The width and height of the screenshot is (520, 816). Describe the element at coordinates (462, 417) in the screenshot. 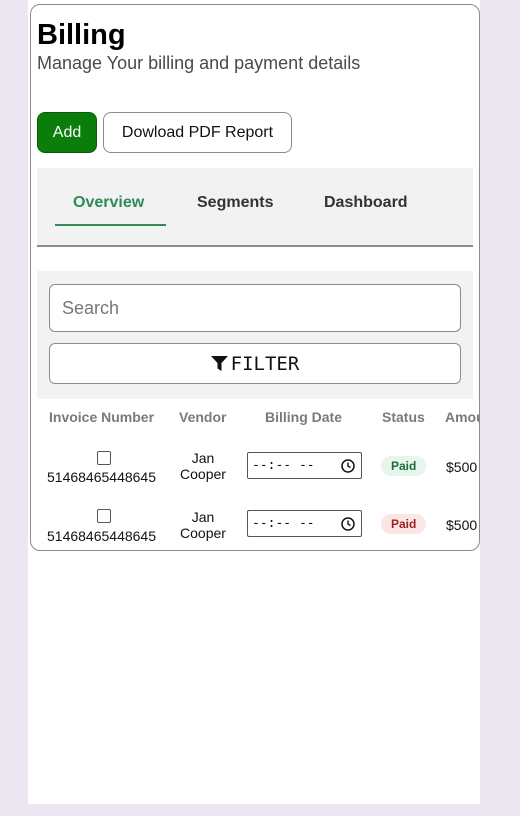

I see `column-header-amount: Amount` at that location.